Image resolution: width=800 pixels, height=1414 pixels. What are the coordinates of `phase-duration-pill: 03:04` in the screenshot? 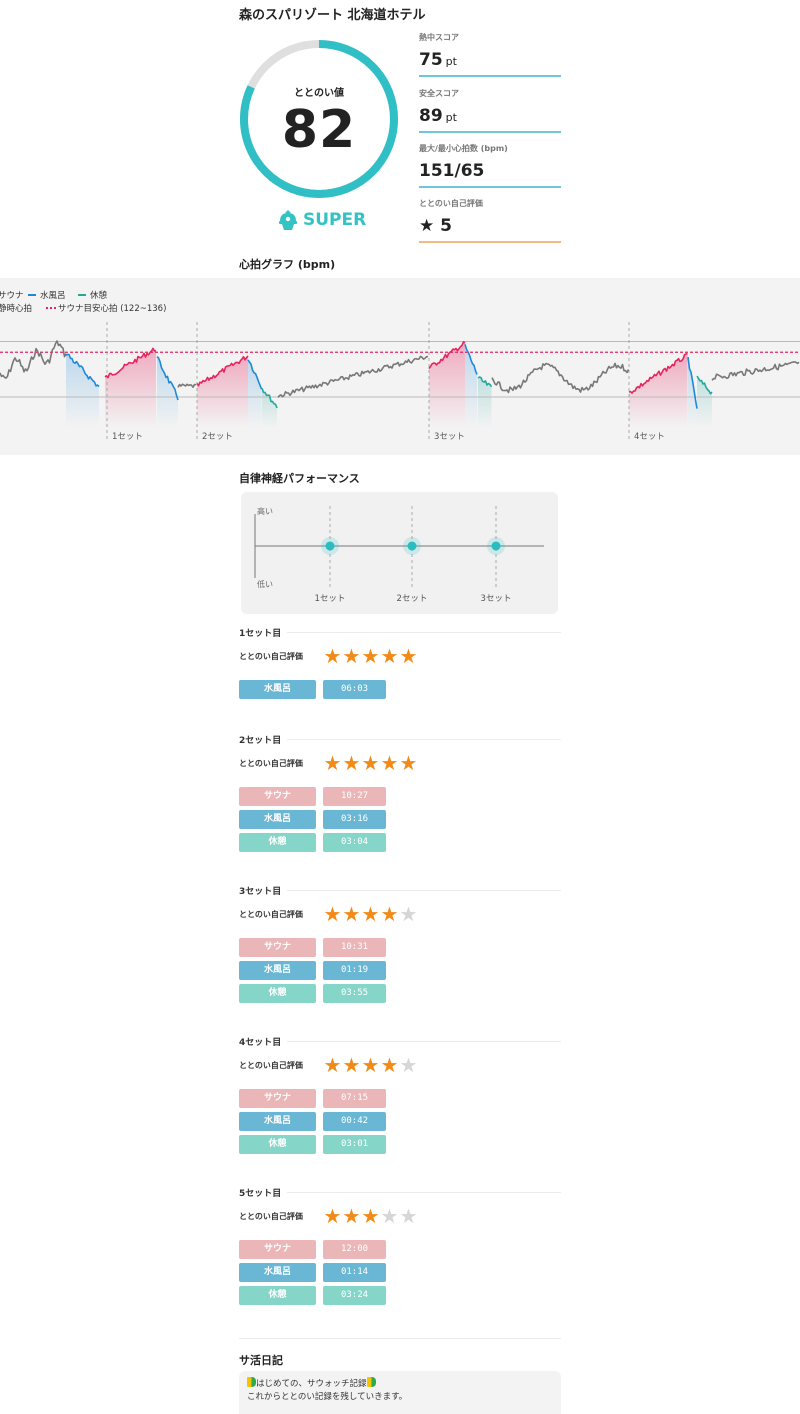 It's located at (354, 842).